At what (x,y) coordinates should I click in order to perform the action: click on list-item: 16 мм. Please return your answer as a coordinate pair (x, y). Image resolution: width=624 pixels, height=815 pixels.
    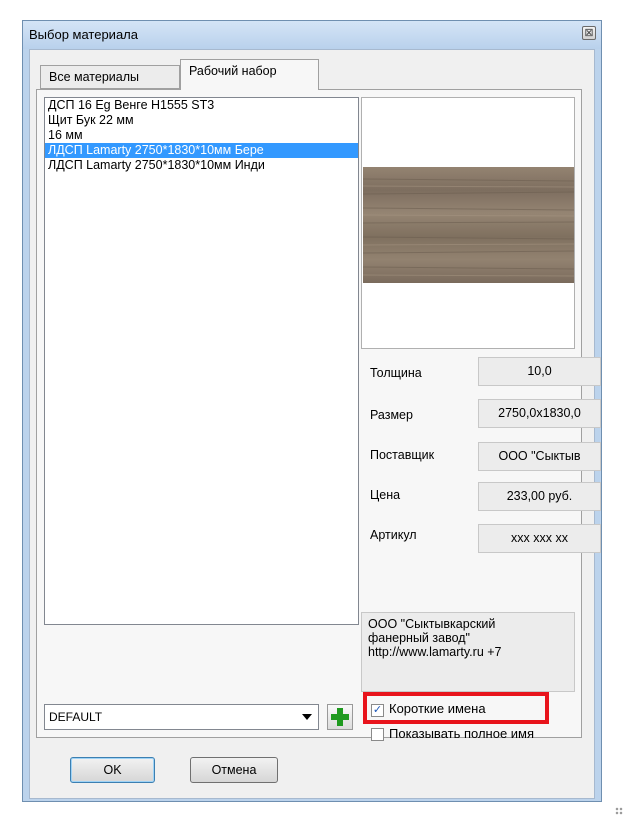
    Looking at the image, I should click on (201, 135).